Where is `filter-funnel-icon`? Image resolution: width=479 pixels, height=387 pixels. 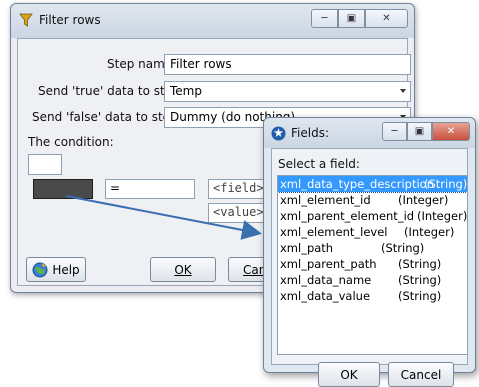
filter-funnel-icon is located at coordinates (26, 20).